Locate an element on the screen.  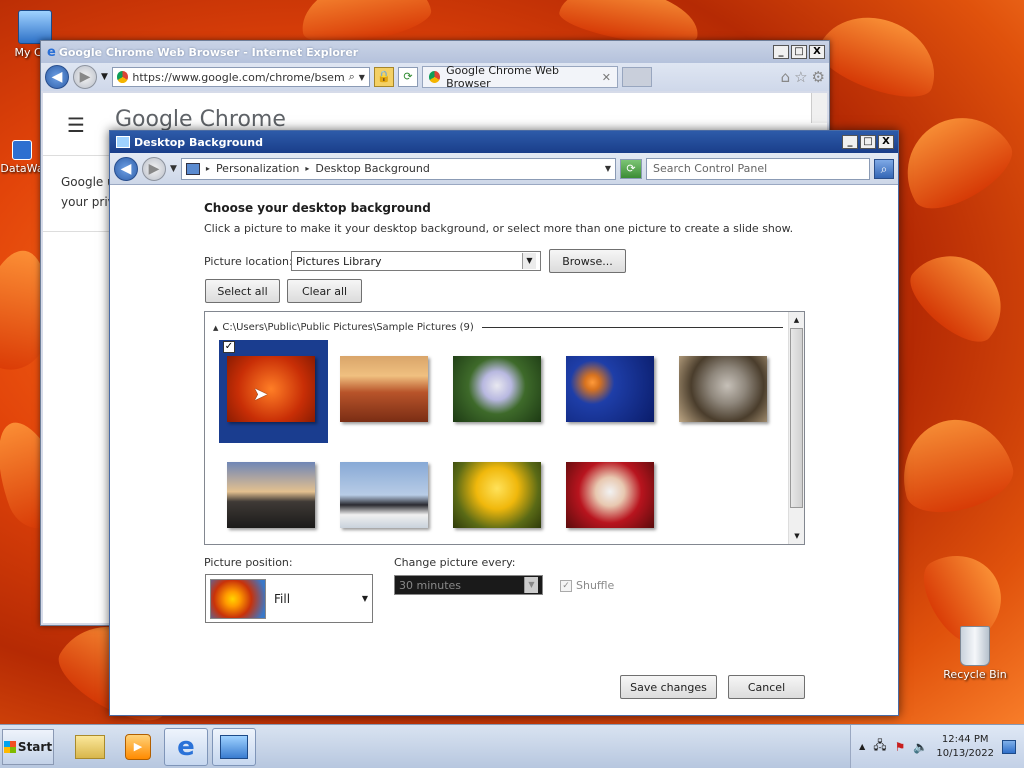
checkbox-icon: ✓ is located at coordinates (566, 585).